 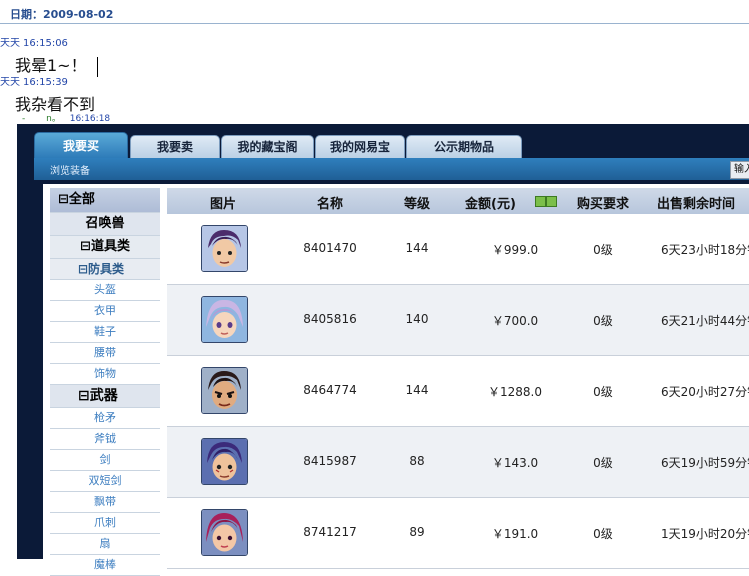 What do you see at coordinates (515, 463) in the screenshot?
I see `item-price: ￥143.0` at bounding box center [515, 463].